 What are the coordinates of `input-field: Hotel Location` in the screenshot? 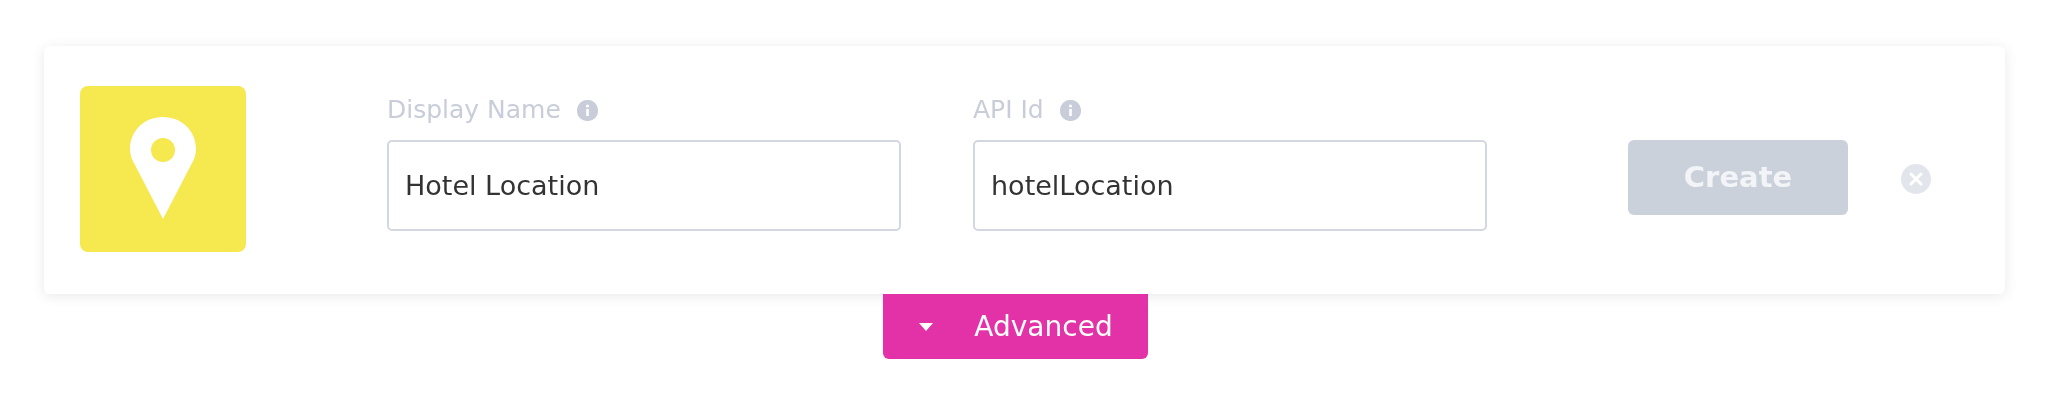 It's located at (644, 185).